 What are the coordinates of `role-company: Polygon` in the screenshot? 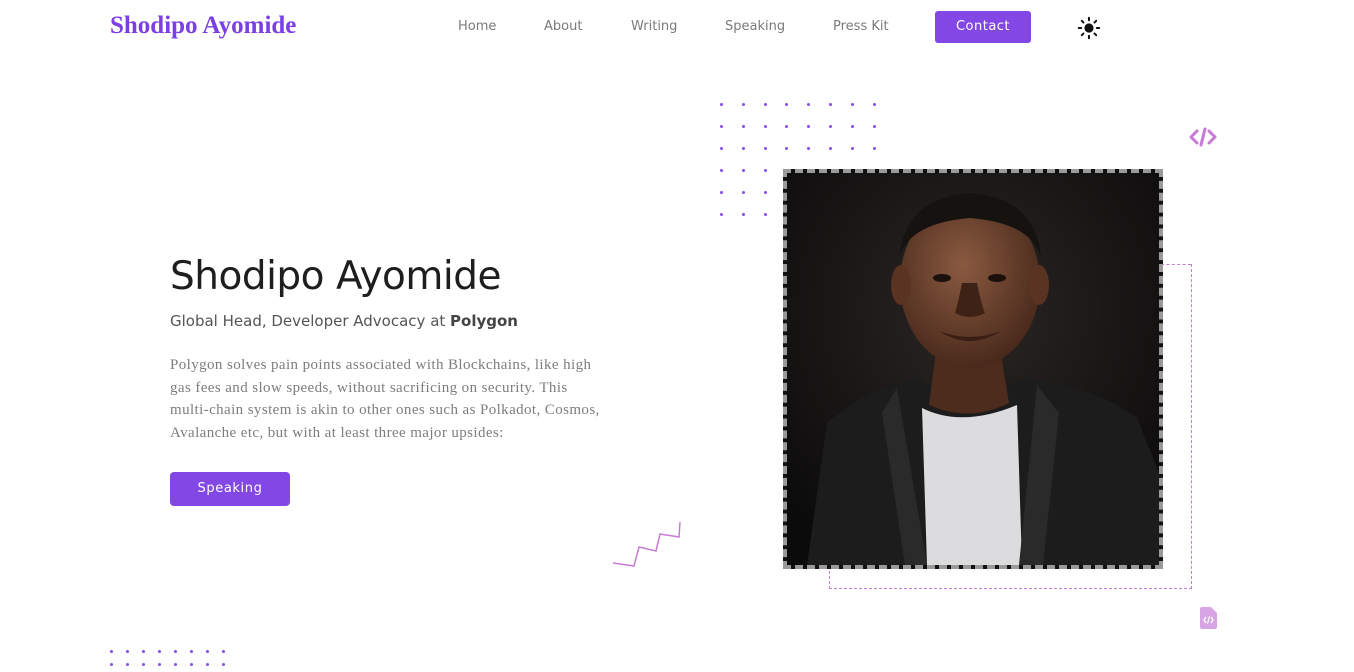 It's located at (484, 321).